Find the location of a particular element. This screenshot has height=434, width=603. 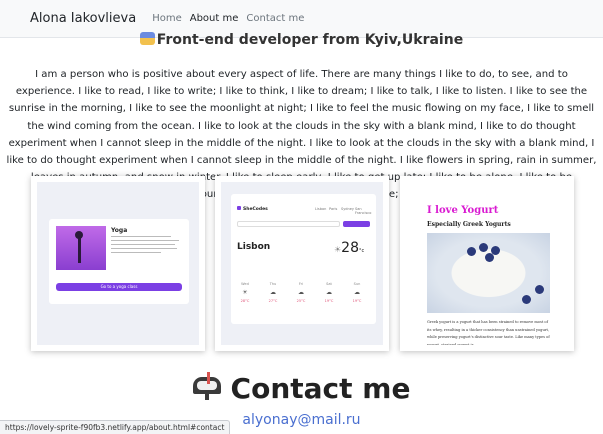

nav-home: Home is located at coordinates (167, 18).